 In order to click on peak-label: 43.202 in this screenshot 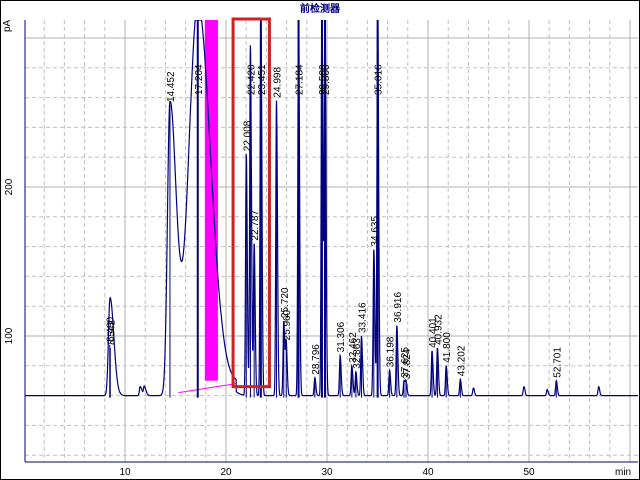, I will do `click(461, 360)`.